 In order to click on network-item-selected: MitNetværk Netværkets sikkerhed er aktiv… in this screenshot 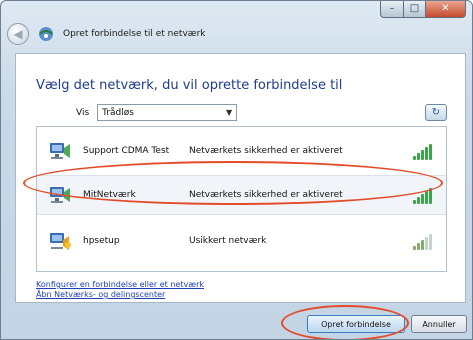, I will do `click(241, 195)`.